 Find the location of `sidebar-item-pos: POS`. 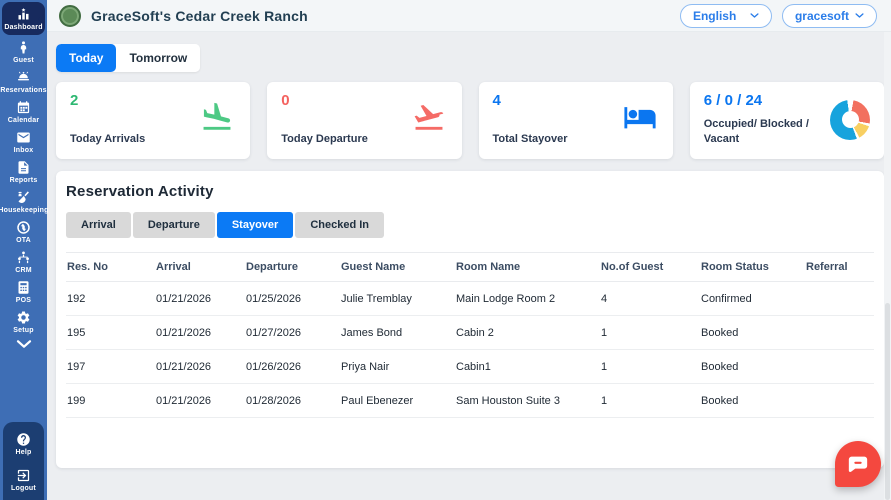

sidebar-item-pos: POS is located at coordinates (23, 292).